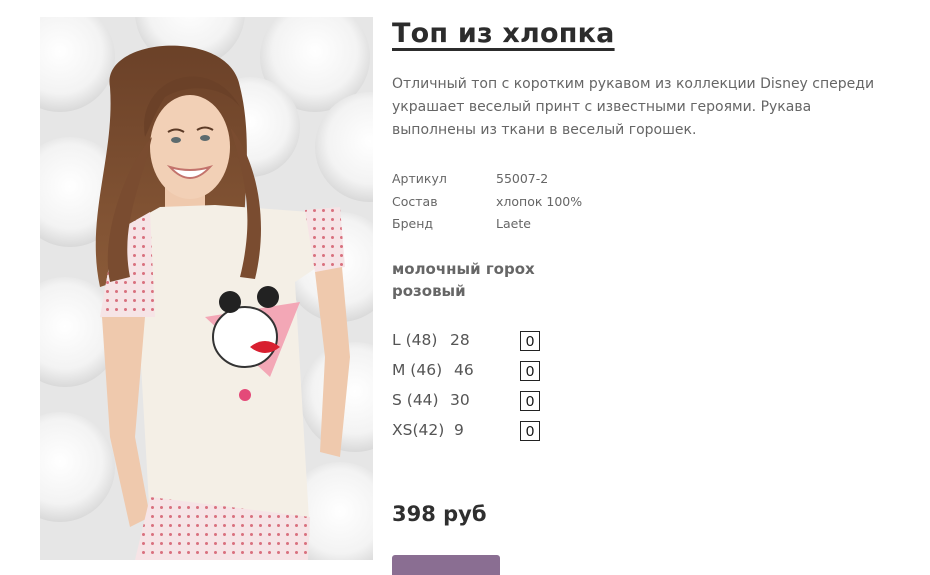 This screenshot has width=930, height=575. Describe the element at coordinates (417, 370) in the screenshot. I see `size-label: M (46)` at that location.